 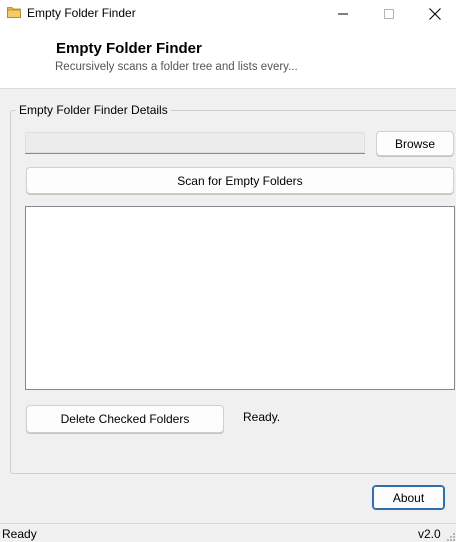 What do you see at coordinates (228, 532) in the screenshot?
I see `status-bar: Ready v2.0` at bounding box center [228, 532].